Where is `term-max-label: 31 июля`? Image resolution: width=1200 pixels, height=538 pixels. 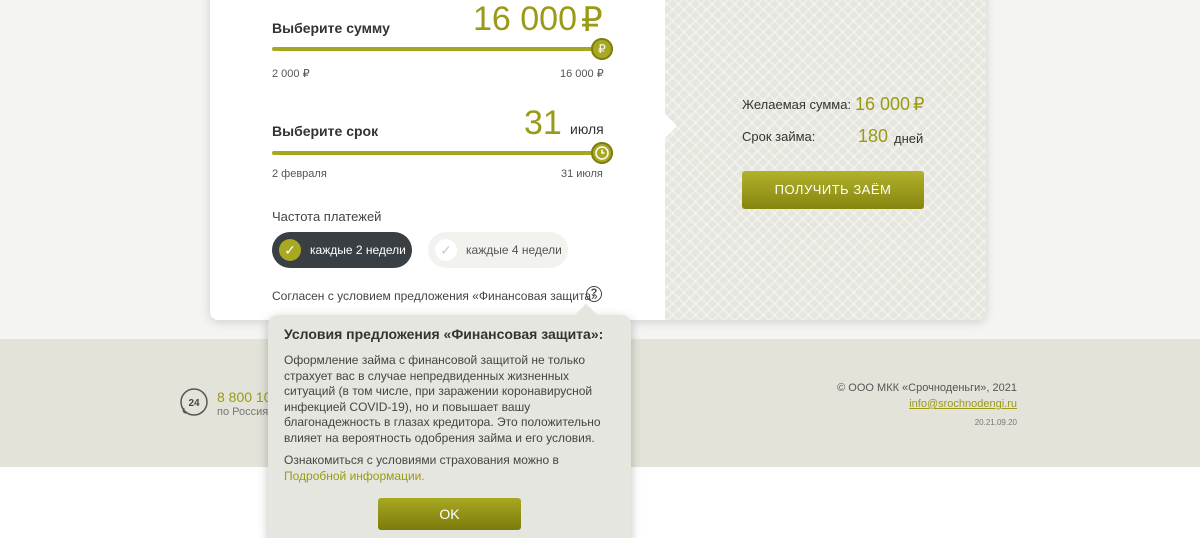 term-max-label: 31 июля is located at coordinates (582, 174).